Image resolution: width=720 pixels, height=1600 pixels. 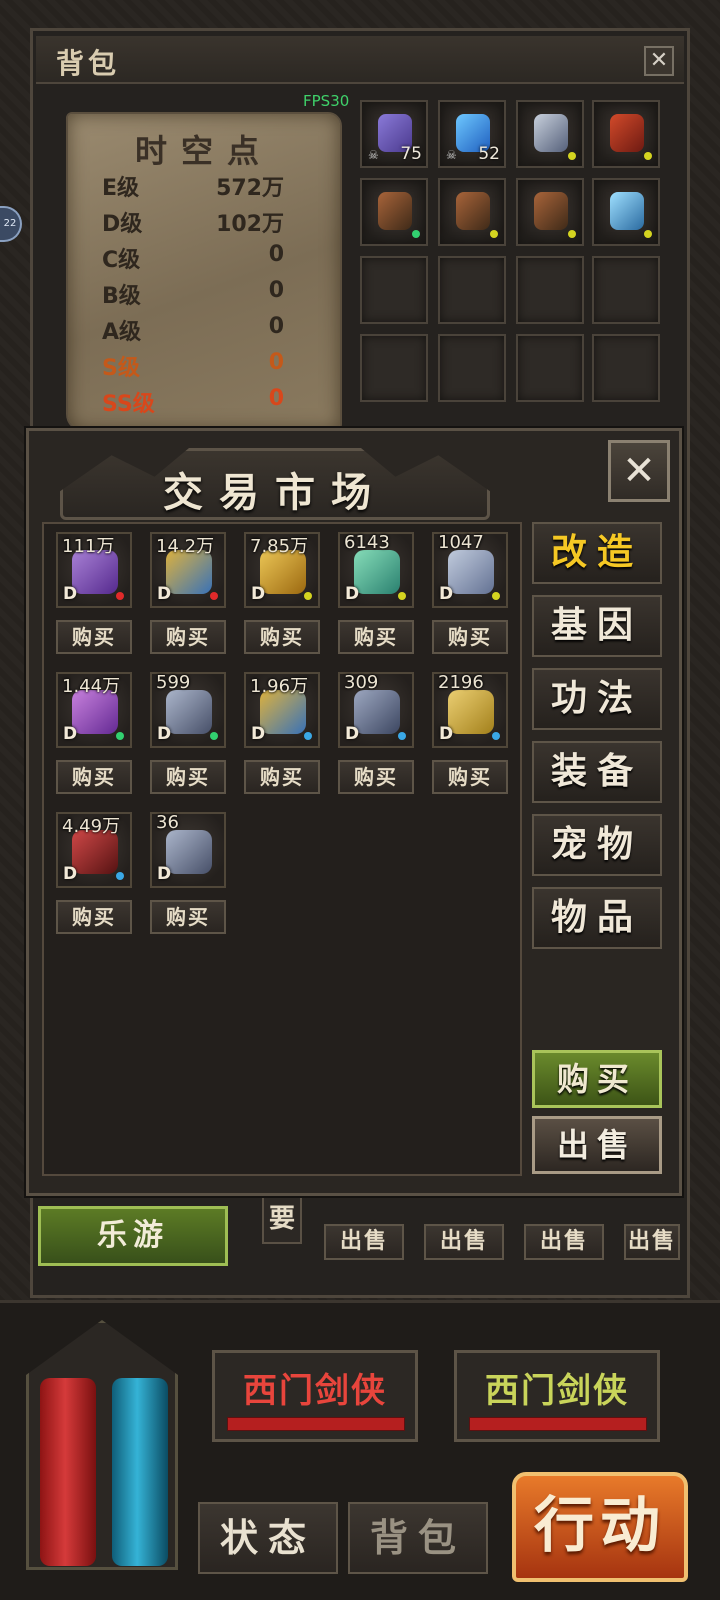 I want to click on arm-icon, so click(x=189, y=712).